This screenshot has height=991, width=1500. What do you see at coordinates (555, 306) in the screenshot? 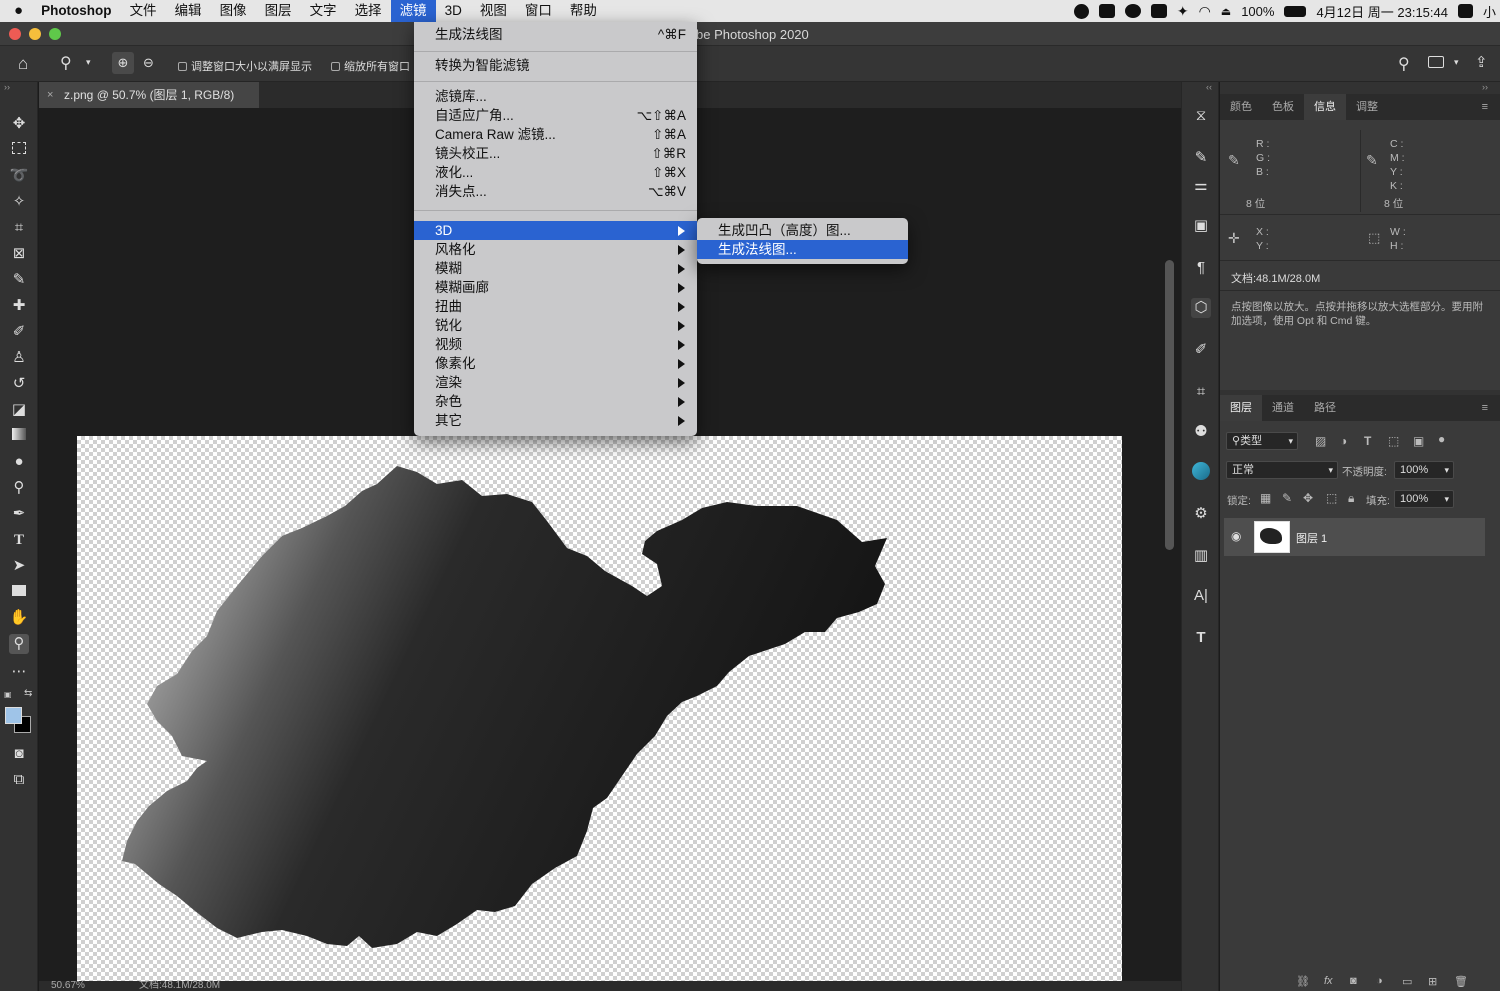
I see `menu-item-distort: 扭曲` at bounding box center [555, 306].